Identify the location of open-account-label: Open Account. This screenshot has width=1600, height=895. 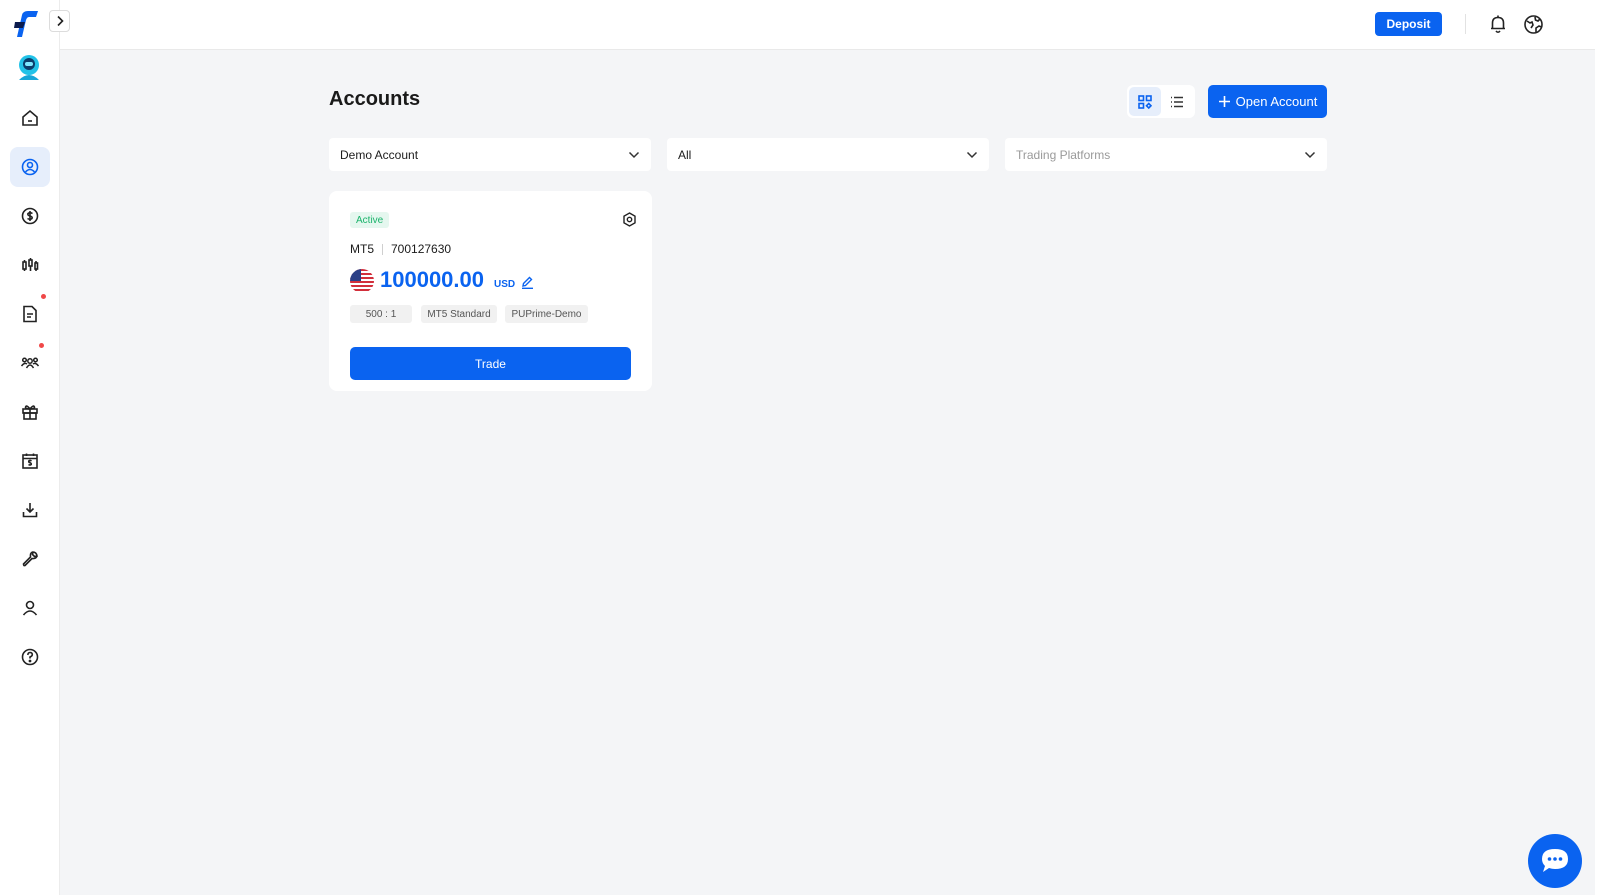
(1276, 101).